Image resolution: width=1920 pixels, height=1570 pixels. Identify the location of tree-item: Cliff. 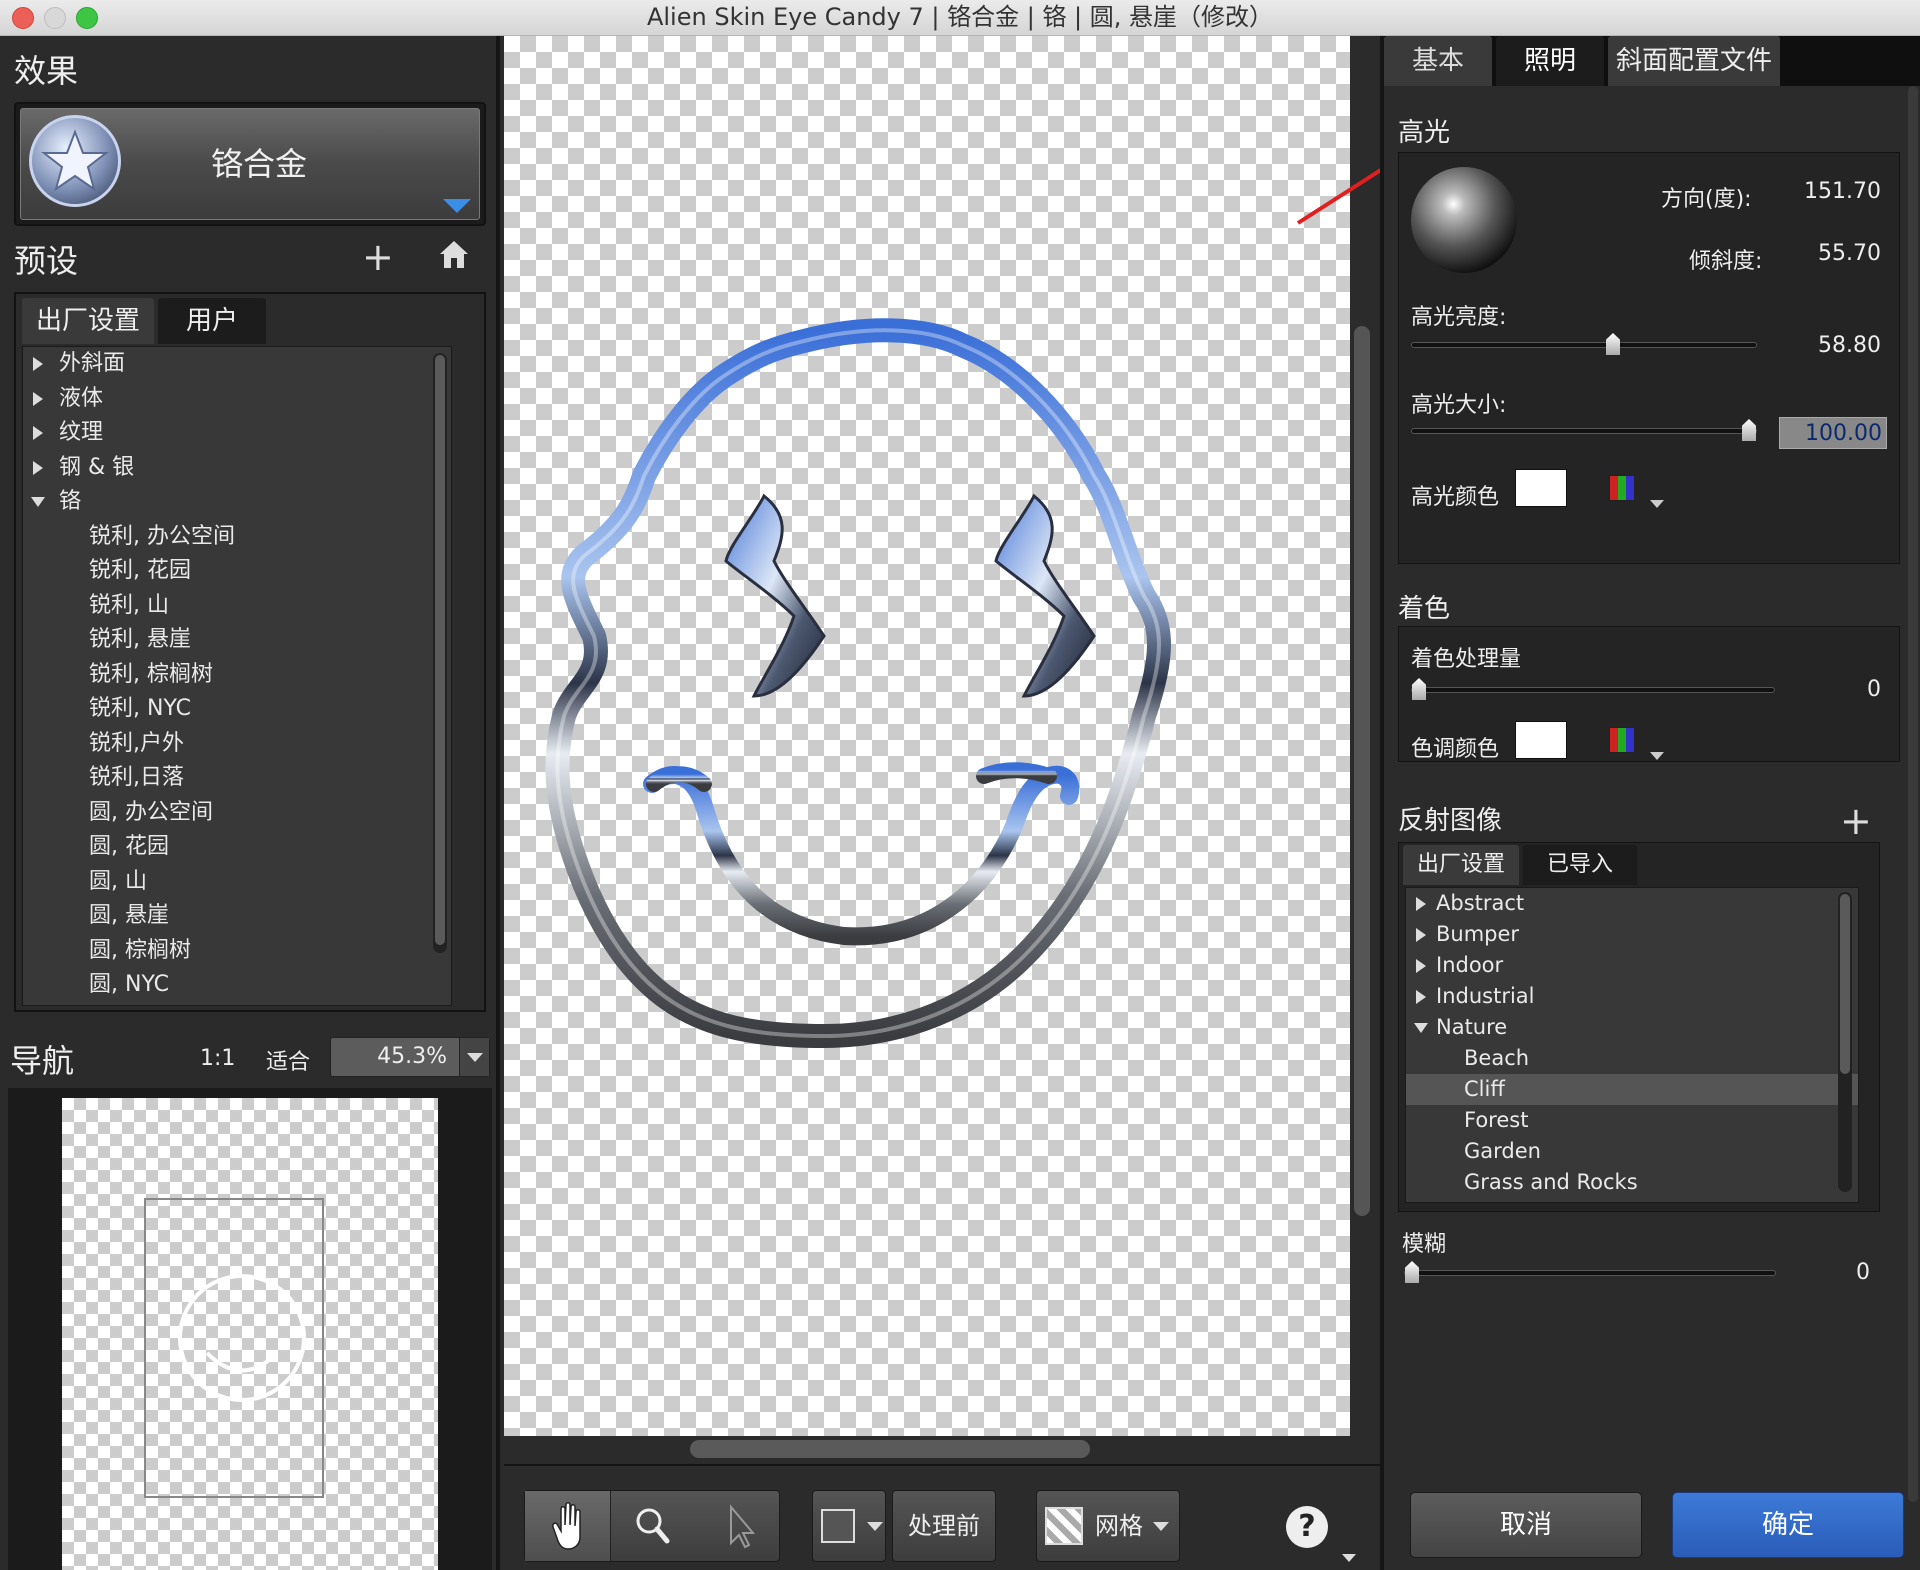
(1632, 1089).